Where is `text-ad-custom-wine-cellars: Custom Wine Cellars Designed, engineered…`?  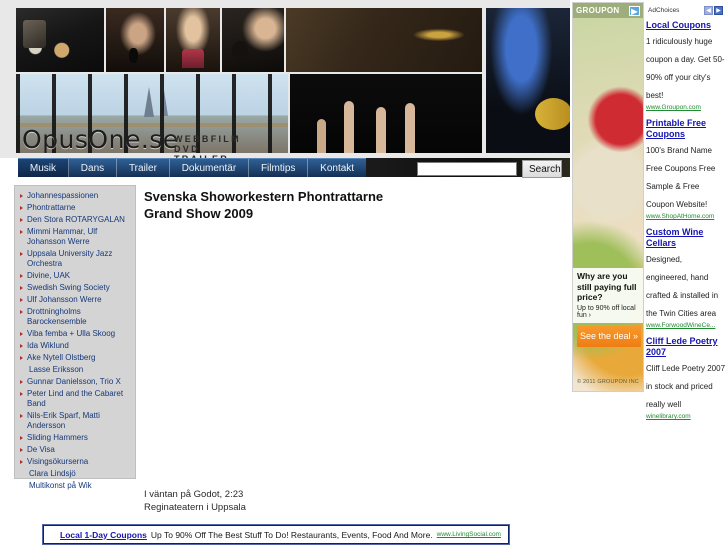
text-ad-custom-wine-cellars: Custom Wine Cellars Designed, engineered… is located at coordinates (686, 278).